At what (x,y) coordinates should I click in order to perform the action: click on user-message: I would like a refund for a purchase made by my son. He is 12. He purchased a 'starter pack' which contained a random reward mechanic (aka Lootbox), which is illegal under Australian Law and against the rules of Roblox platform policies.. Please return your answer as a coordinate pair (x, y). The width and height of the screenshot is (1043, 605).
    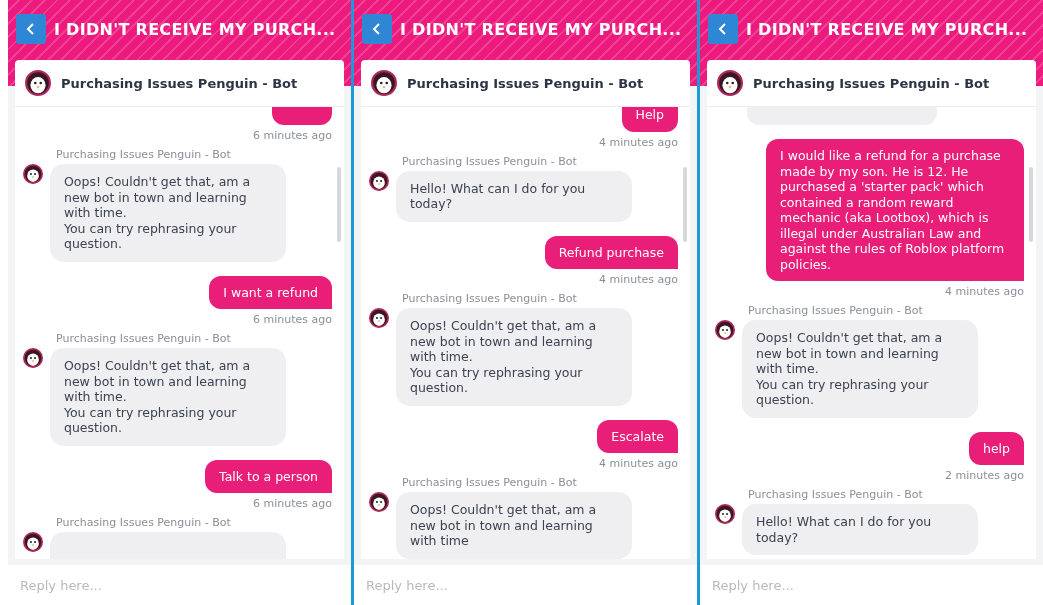
    Looking at the image, I should click on (895, 210).